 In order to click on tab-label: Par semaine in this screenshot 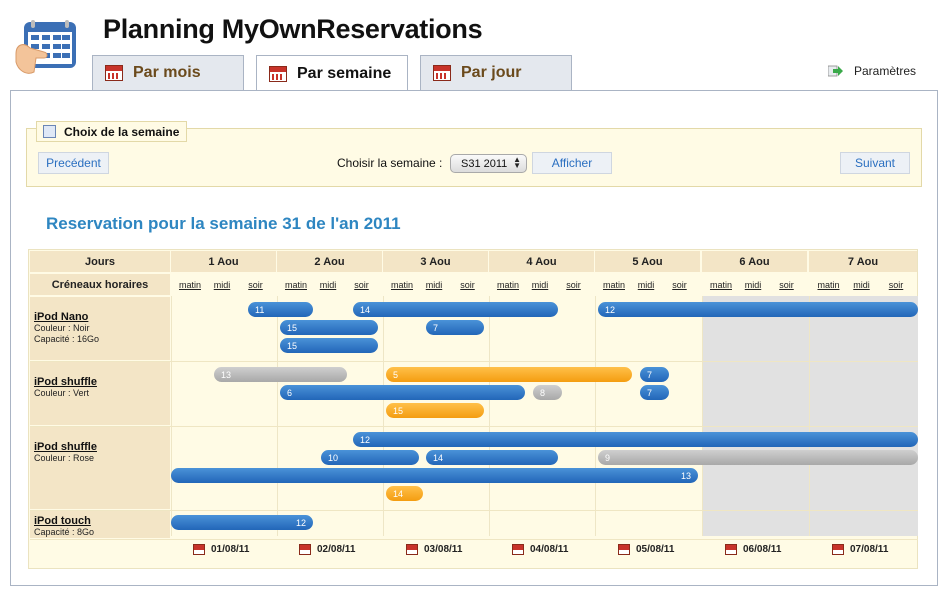, I will do `click(344, 73)`.